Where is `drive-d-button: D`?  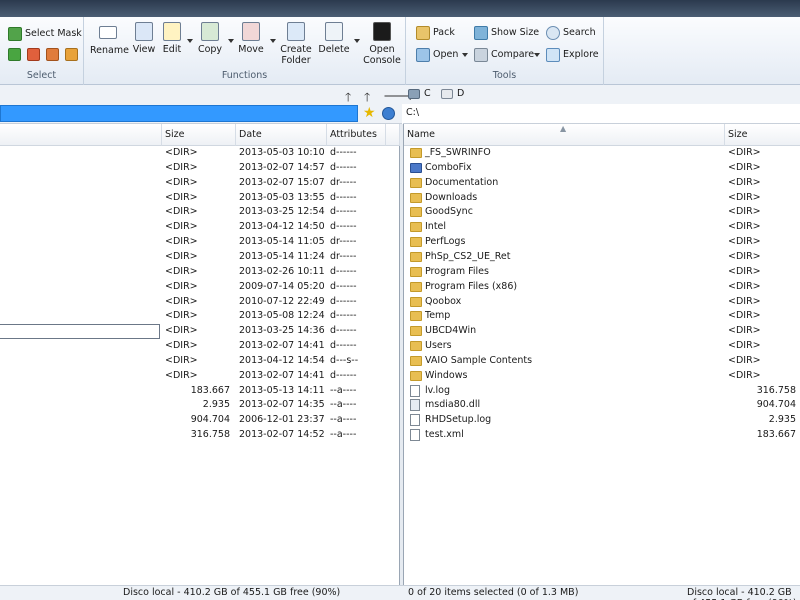
drive-d-button: D is located at coordinates (452, 93).